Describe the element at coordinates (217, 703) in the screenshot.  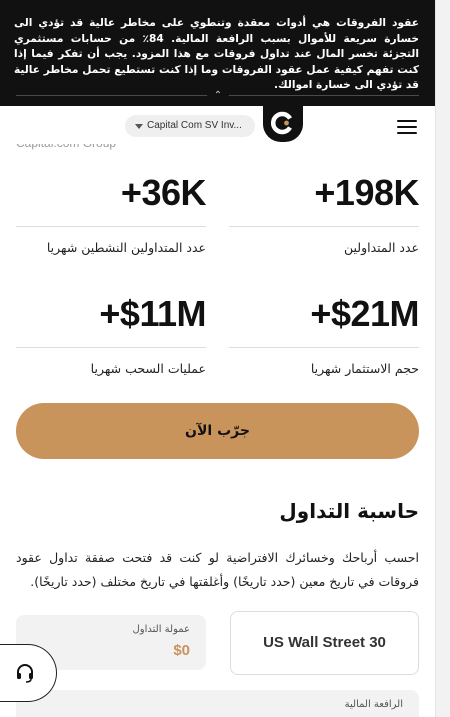
I see `leverage-field: الرافعة المالية` at that location.